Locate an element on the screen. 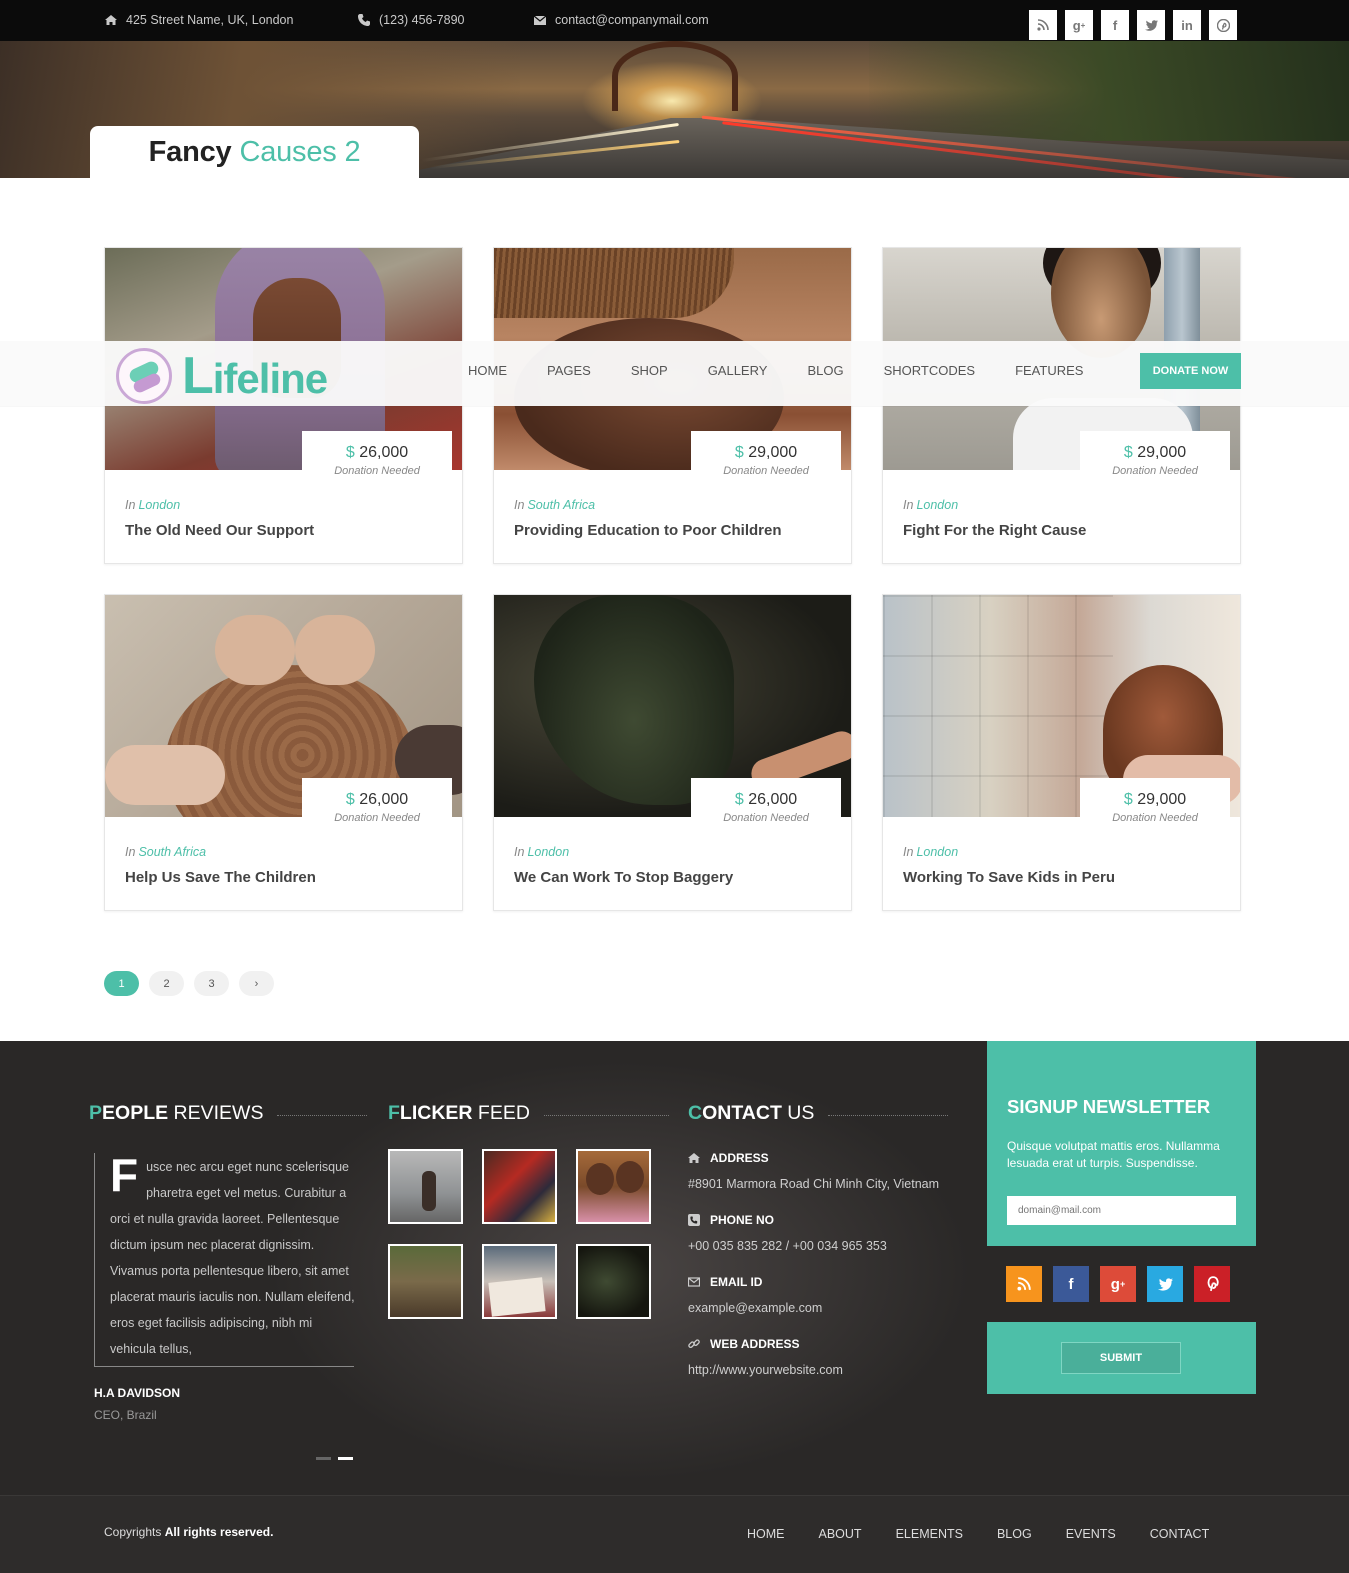 This screenshot has width=1349, height=1573. contact-heading: CONTACT US is located at coordinates (818, 1113).